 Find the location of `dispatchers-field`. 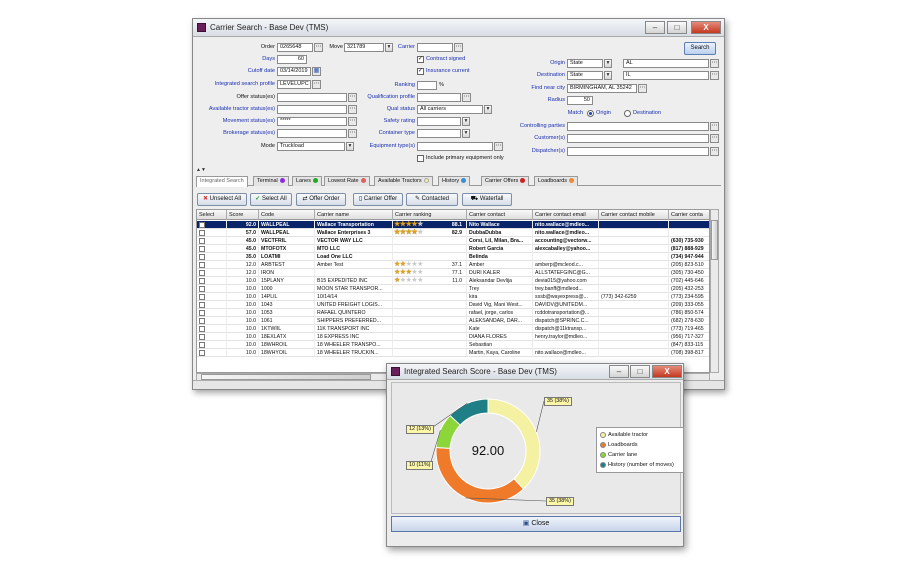

dispatchers-field is located at coordinates (638, 151).